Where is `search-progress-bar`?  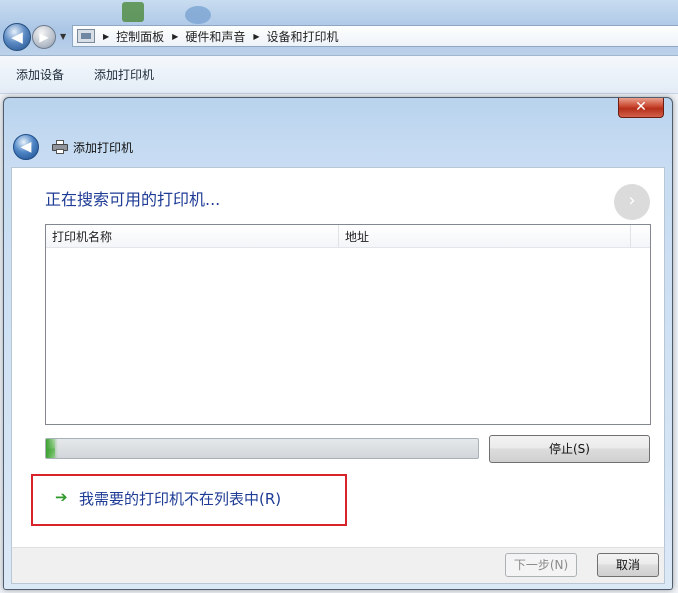
search-progress-bar is located at coordinates (262, 448).